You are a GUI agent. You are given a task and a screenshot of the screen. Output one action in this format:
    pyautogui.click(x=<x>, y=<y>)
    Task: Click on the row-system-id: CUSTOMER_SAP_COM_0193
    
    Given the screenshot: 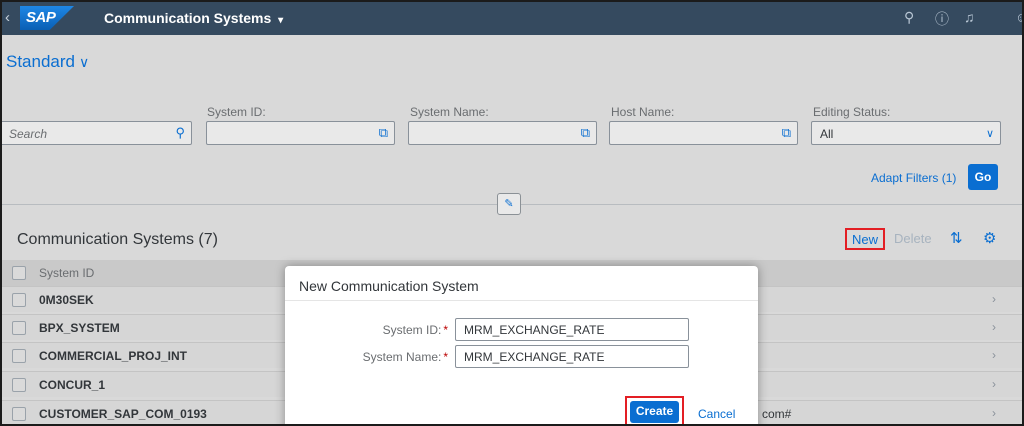 What is the action you would take?
    pyautogui.click(x=123, y=414)
    